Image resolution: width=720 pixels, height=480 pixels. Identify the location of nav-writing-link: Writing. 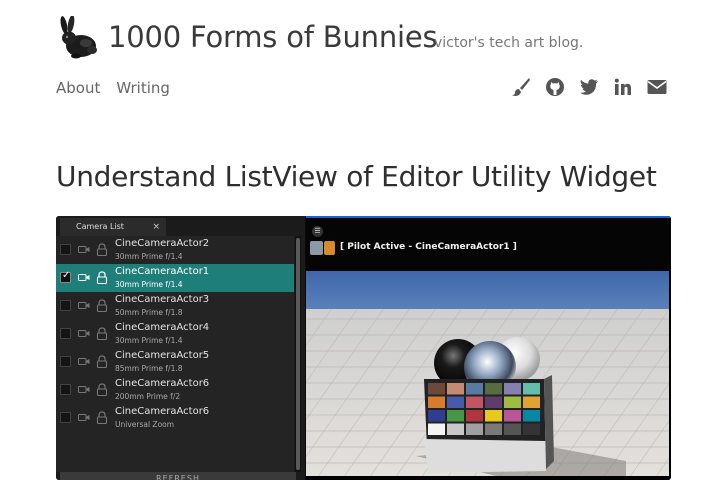
(143, 88).